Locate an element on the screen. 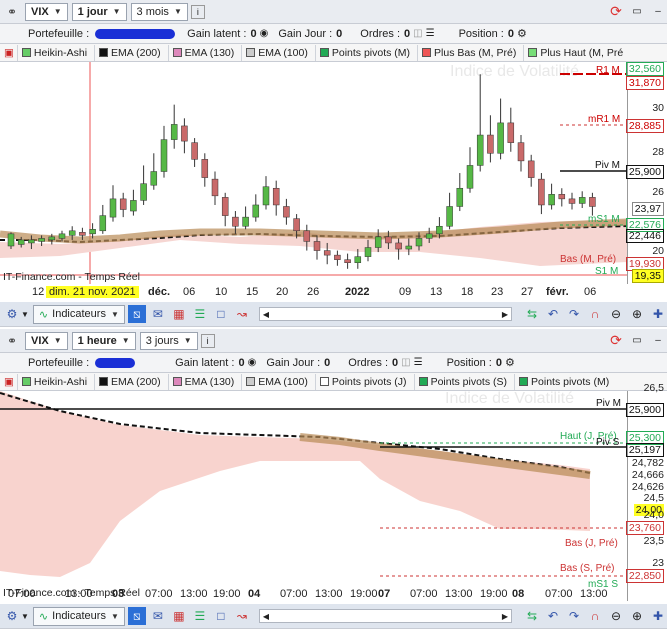 The width and height of the screenshot is (667, 629). indicator-chip: Plus Haut (M, Pré is located at coordinates (575, 52).